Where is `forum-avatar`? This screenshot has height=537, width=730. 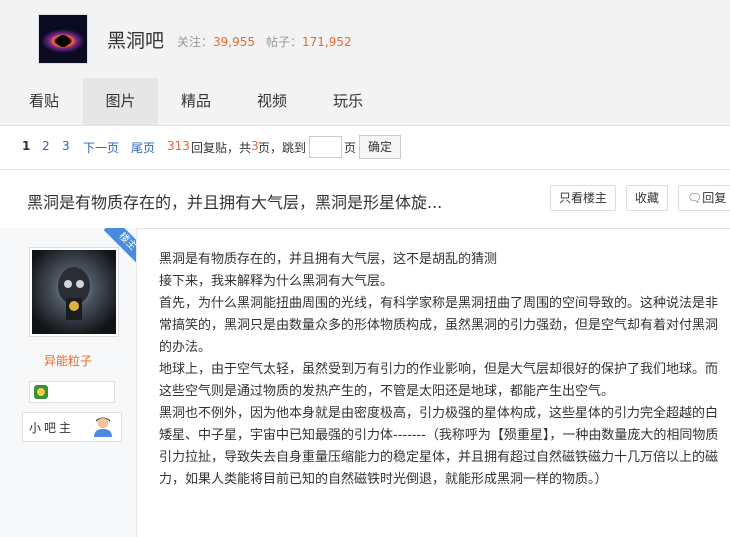 forum-avatar is located at coordinates (63, 39).